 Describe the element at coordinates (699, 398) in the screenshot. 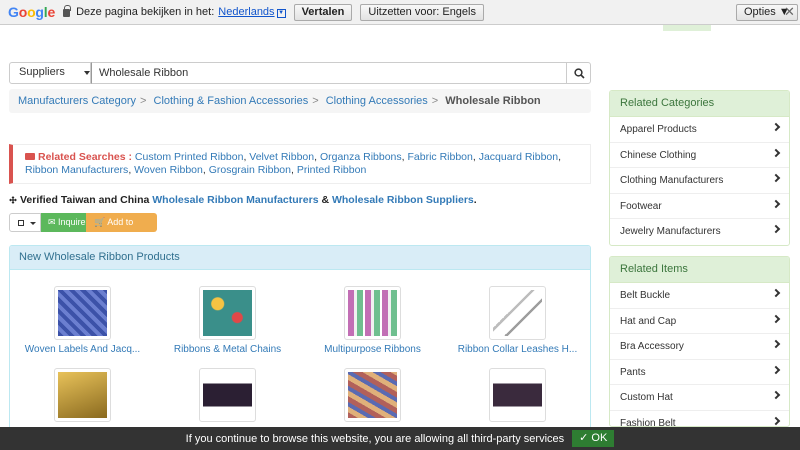

I see `sidebar-item-custom-hat: Custom Hat` at that location.